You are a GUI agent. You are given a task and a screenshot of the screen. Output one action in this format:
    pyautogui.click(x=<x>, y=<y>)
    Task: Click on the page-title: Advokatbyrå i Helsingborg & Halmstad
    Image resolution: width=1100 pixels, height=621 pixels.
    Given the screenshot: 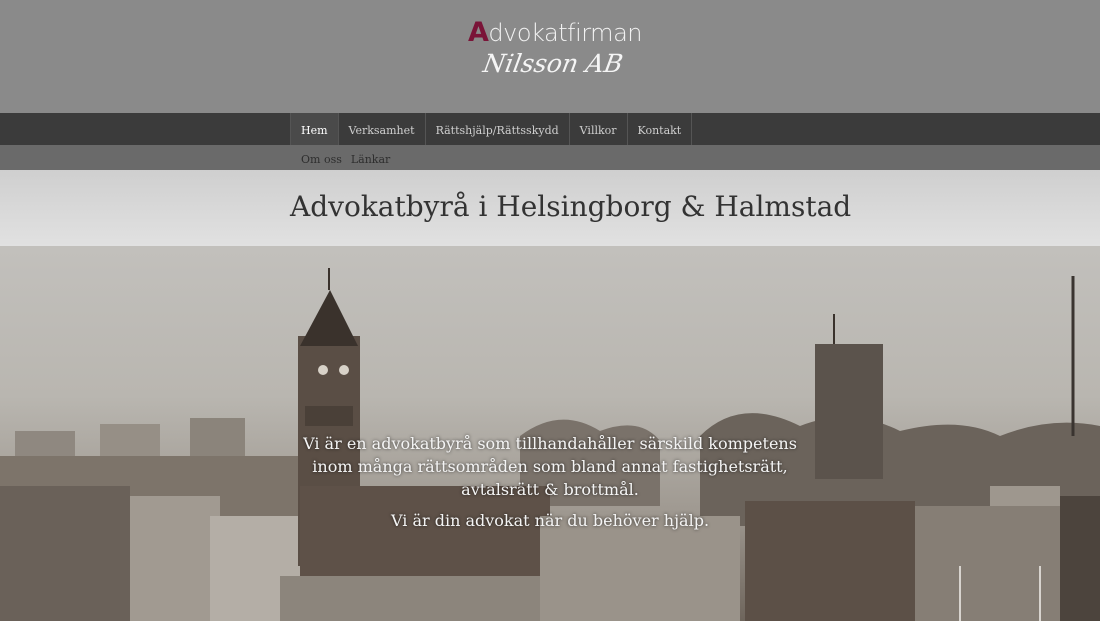 What is the action you would take?
    pyautogui.click(x=571, y=206)
    